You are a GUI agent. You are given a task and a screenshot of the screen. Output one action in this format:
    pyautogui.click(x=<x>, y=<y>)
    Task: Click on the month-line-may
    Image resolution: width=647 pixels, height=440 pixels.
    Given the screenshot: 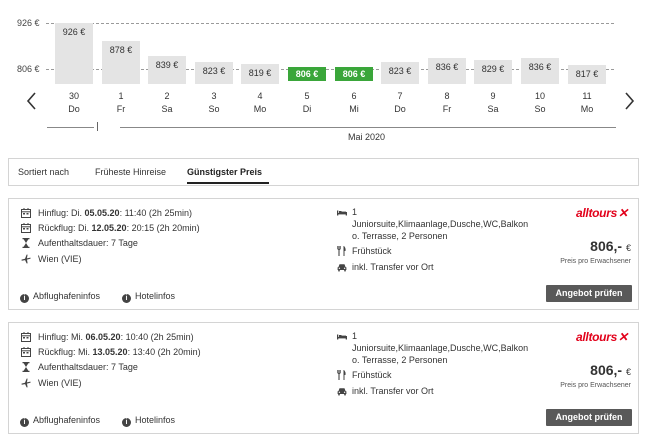 What is the action you would take?
    pyautogui.click(x=368, y=127)
    